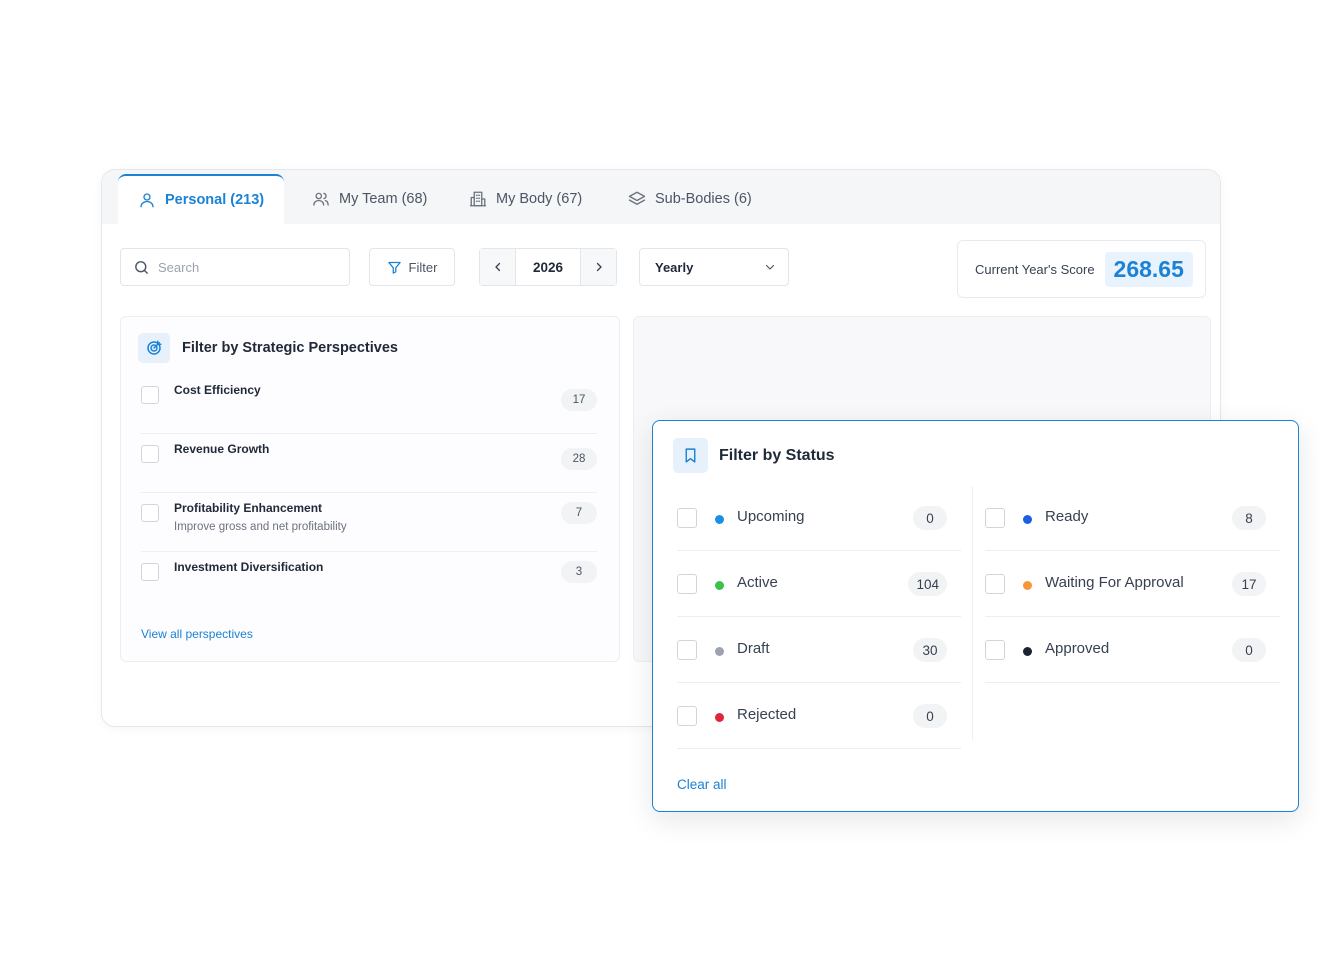 This screenshot has width=1320, height=958. I want to click on perspectives-title: Filter by Strategic Perspectives, so click(290, 348).